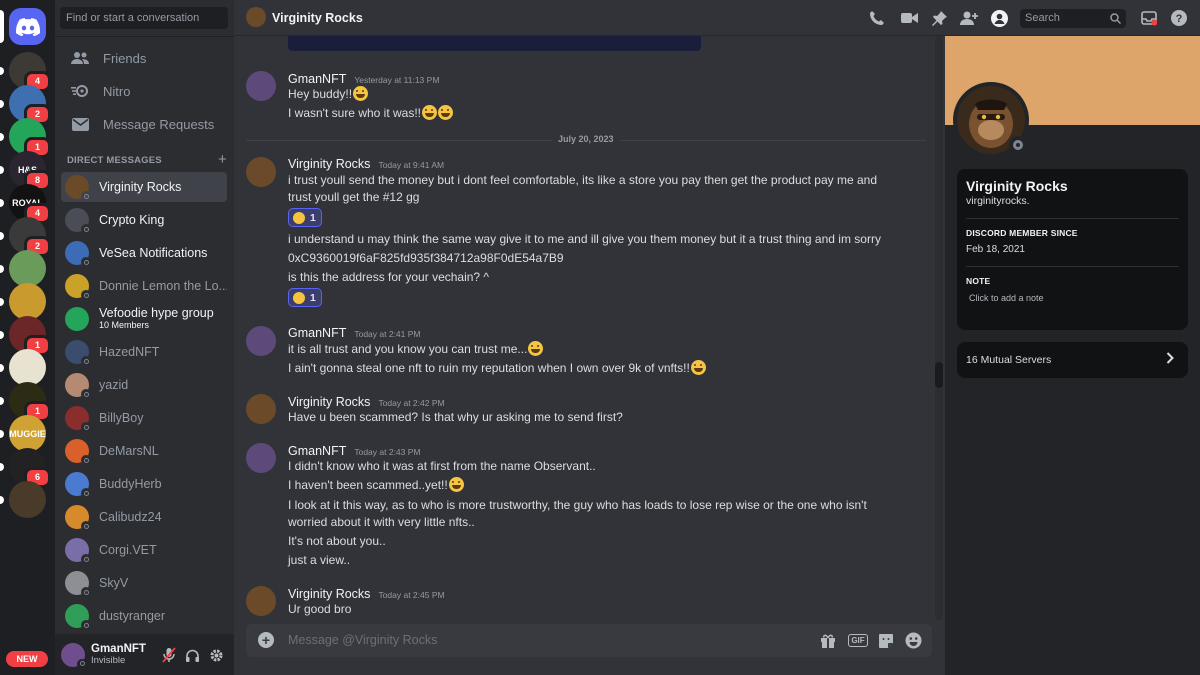 Image resolution: width=1200 pixels, height=675 pixels. I want to click on server-icon-9: 1, so click(25, 336).